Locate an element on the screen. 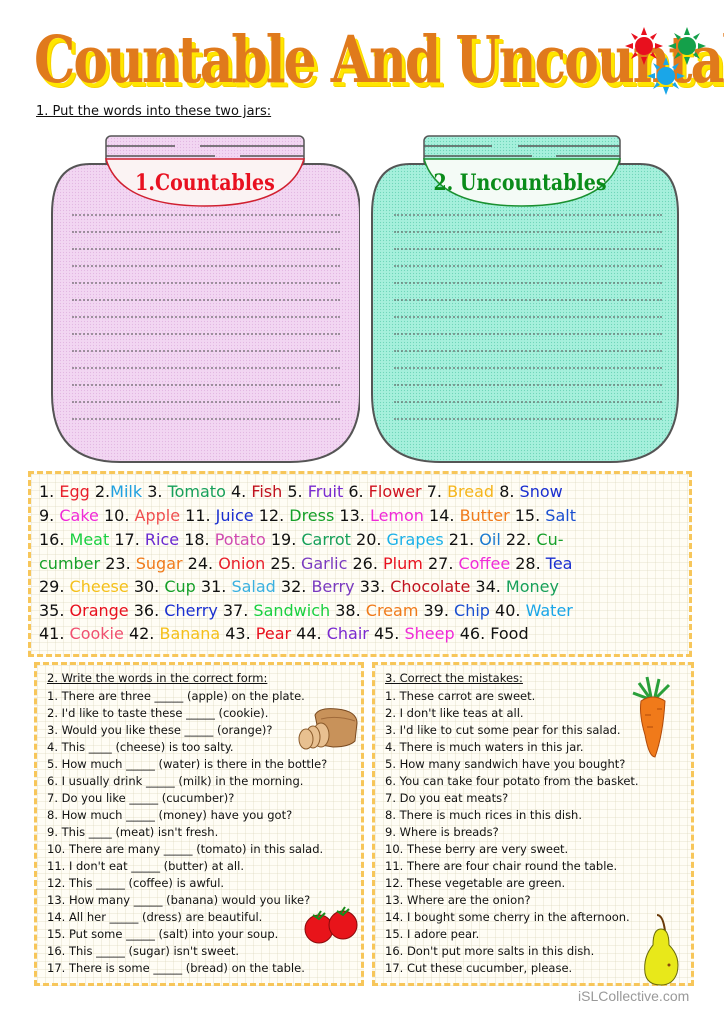 The image size is (724, 1024). word-bank-word: Sandwich is located at coordinates (292, 610).